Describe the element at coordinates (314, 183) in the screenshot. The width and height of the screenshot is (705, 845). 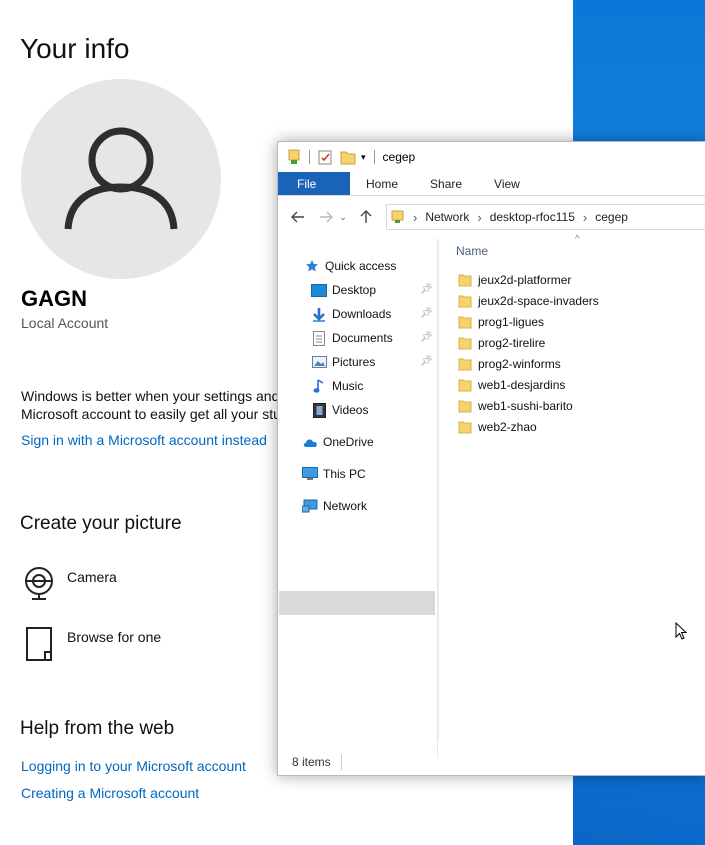
I see `tab-file: File` at that location.